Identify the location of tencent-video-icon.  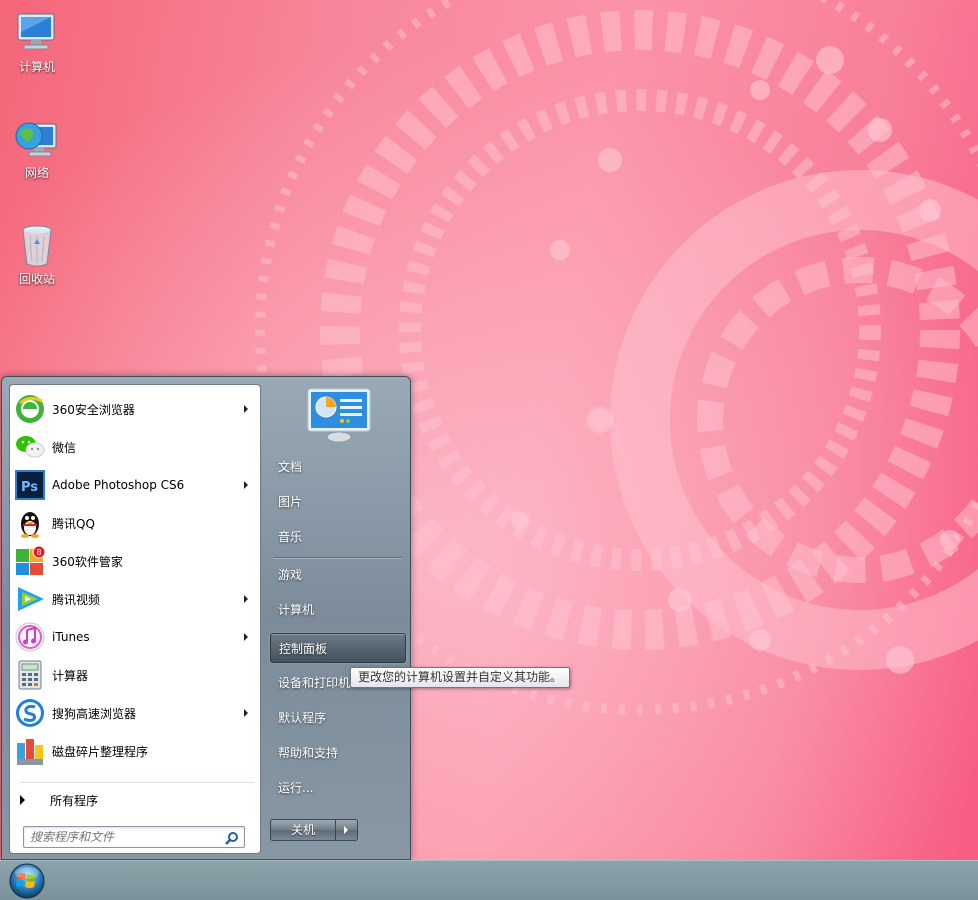
(30, 599).